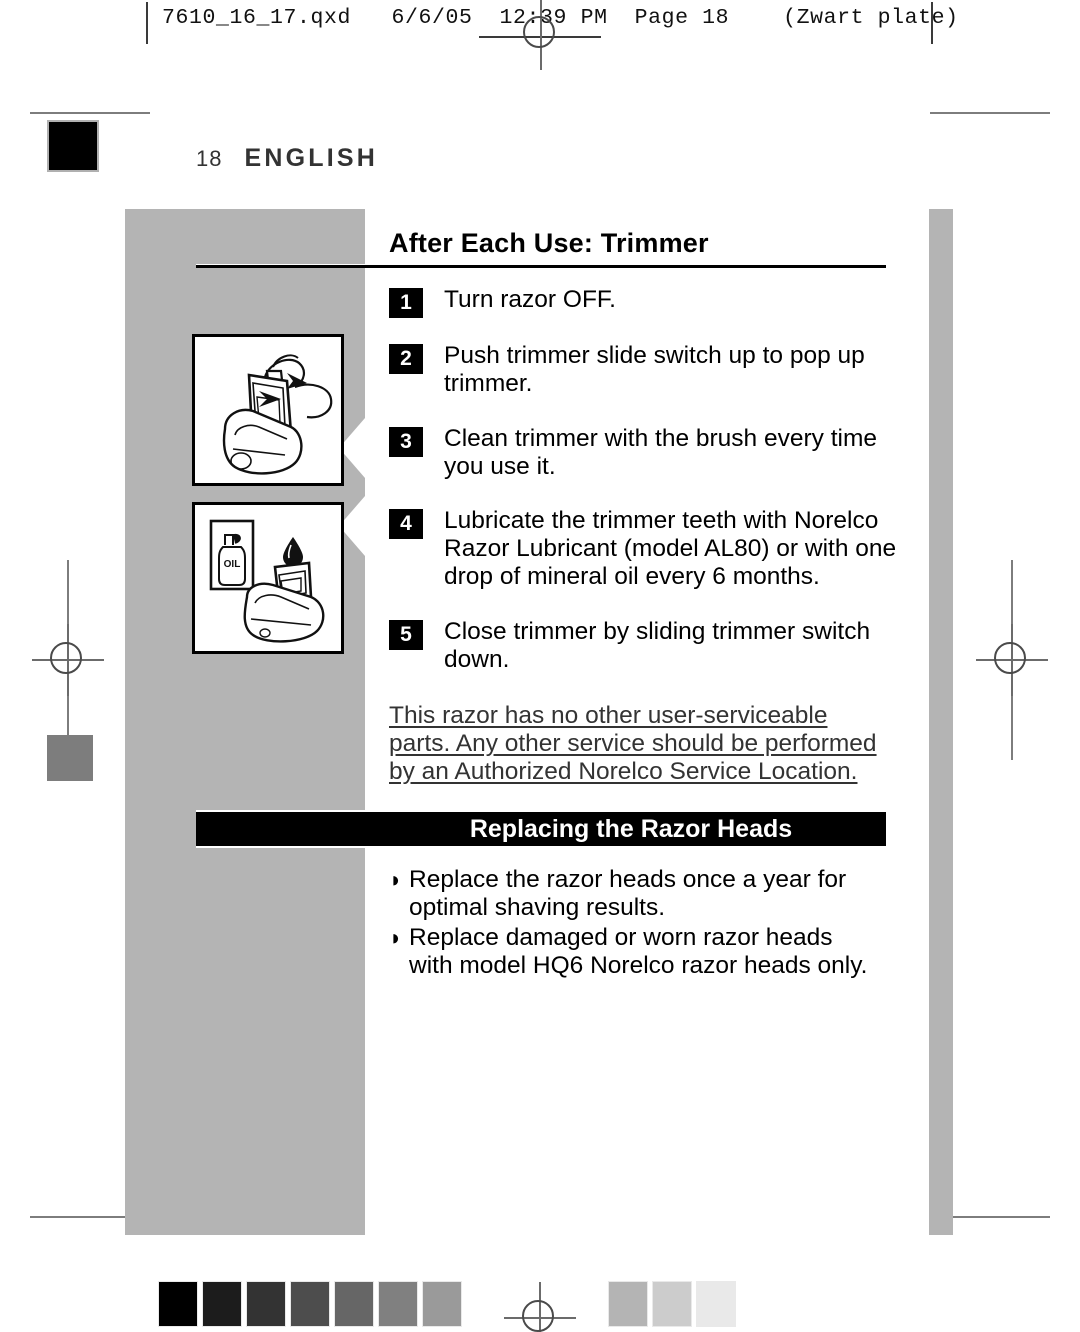  I want to click on oil-bottle-label: OIL, so click(232, 564).